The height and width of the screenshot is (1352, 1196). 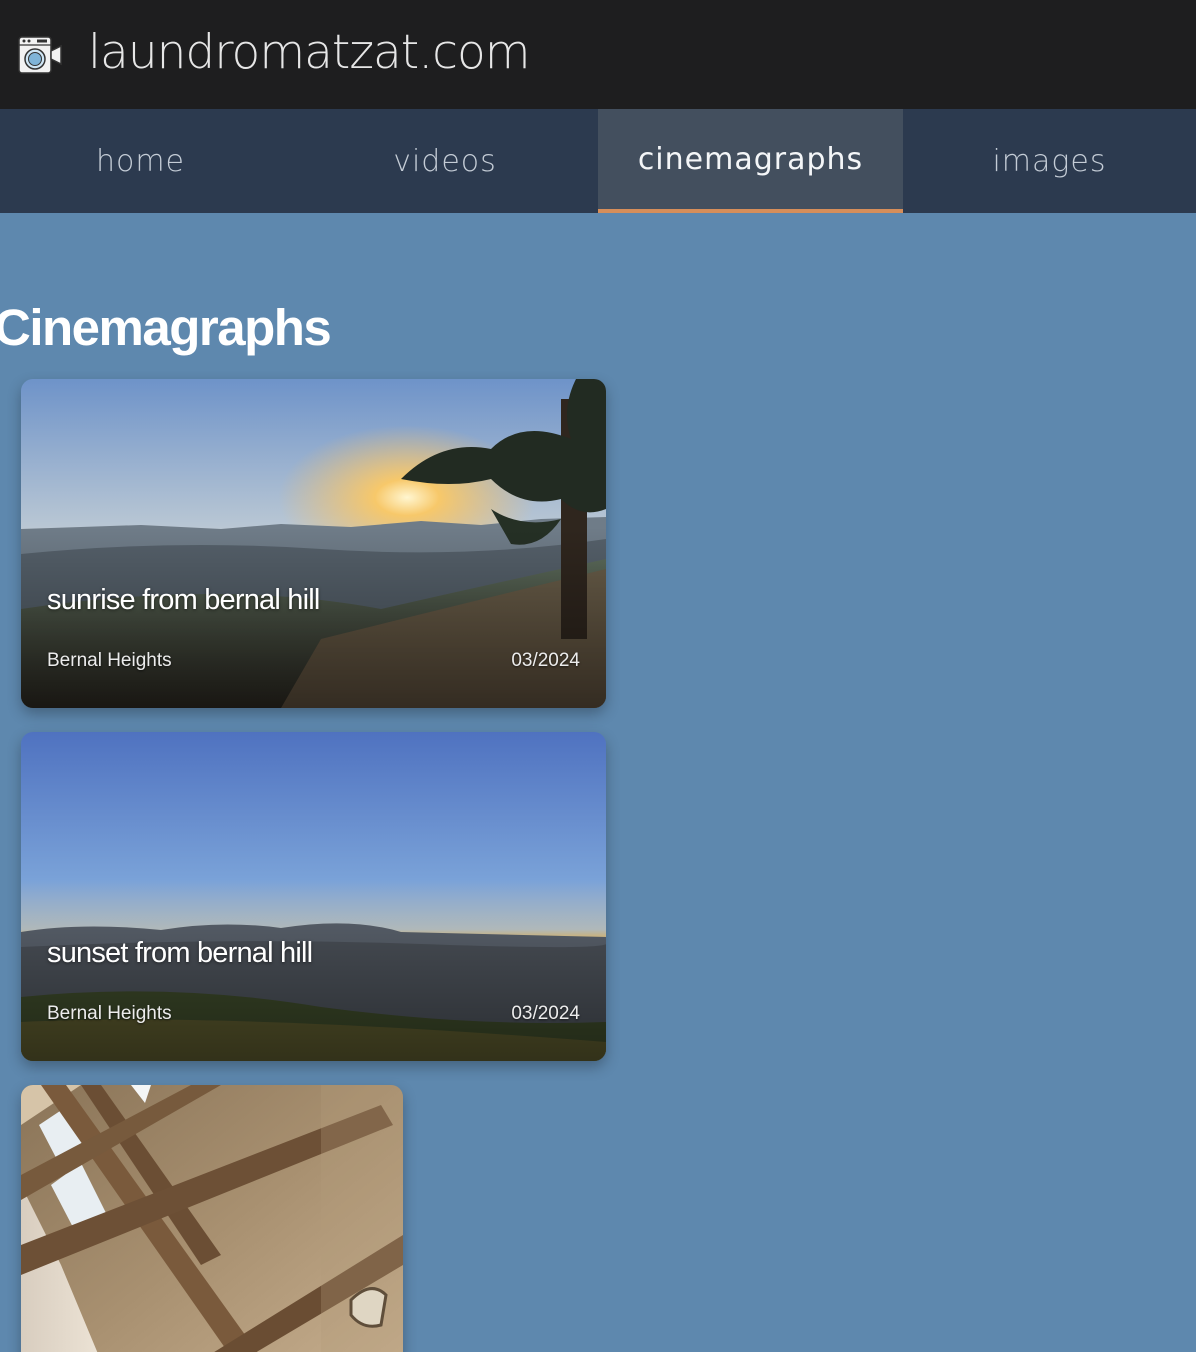 I want to click on tab-videos: videos, so click(x=445, y=161).